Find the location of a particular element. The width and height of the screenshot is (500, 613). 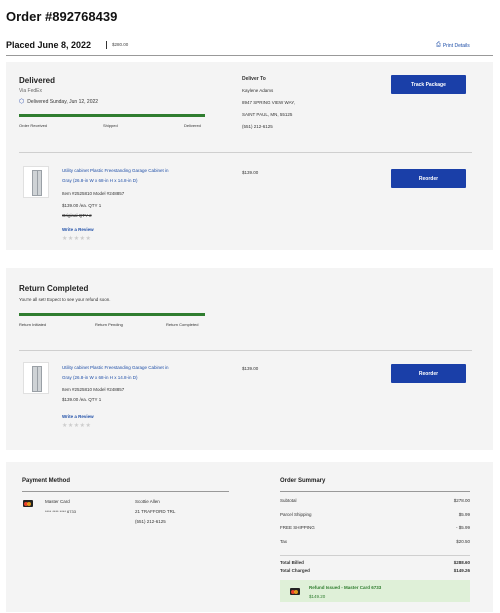

box-icon: ⬡ is located at coordinates (22, 102).